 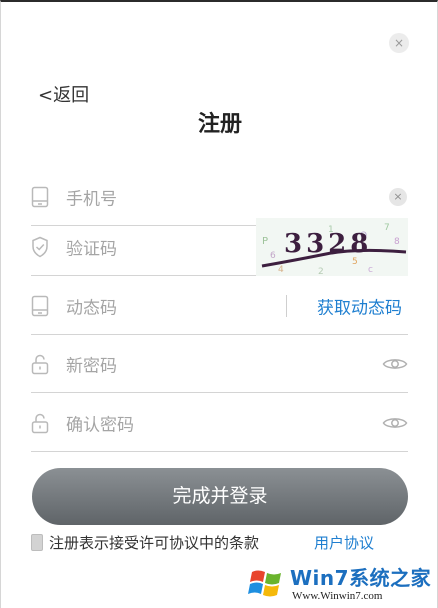 What do you see at coordinates (219, 247) in the screenshot?
I see `captcha-field: 验证码 P 6 1 Q 7 8 5 c 2 4 3328` at bounding box center [219, 247].